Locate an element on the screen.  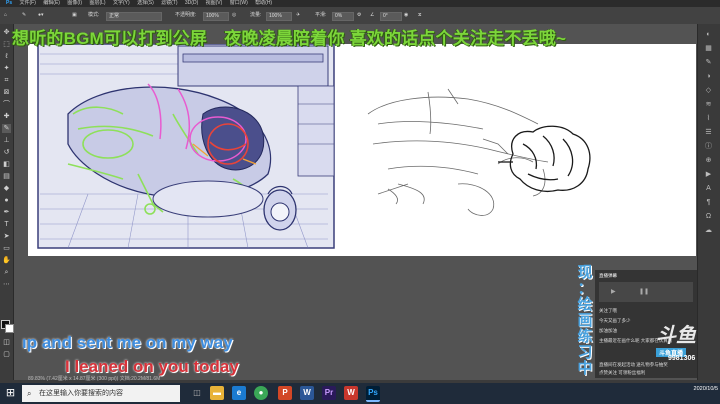
mode-select: 正常 is located at coordinates (134, 16).